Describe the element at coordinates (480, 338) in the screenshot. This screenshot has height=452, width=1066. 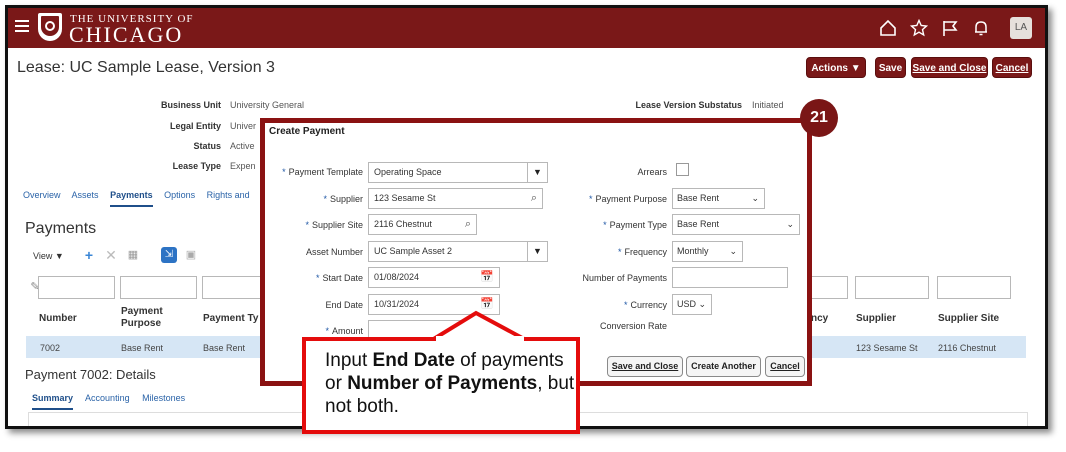
I see `callout-joint` at that location.